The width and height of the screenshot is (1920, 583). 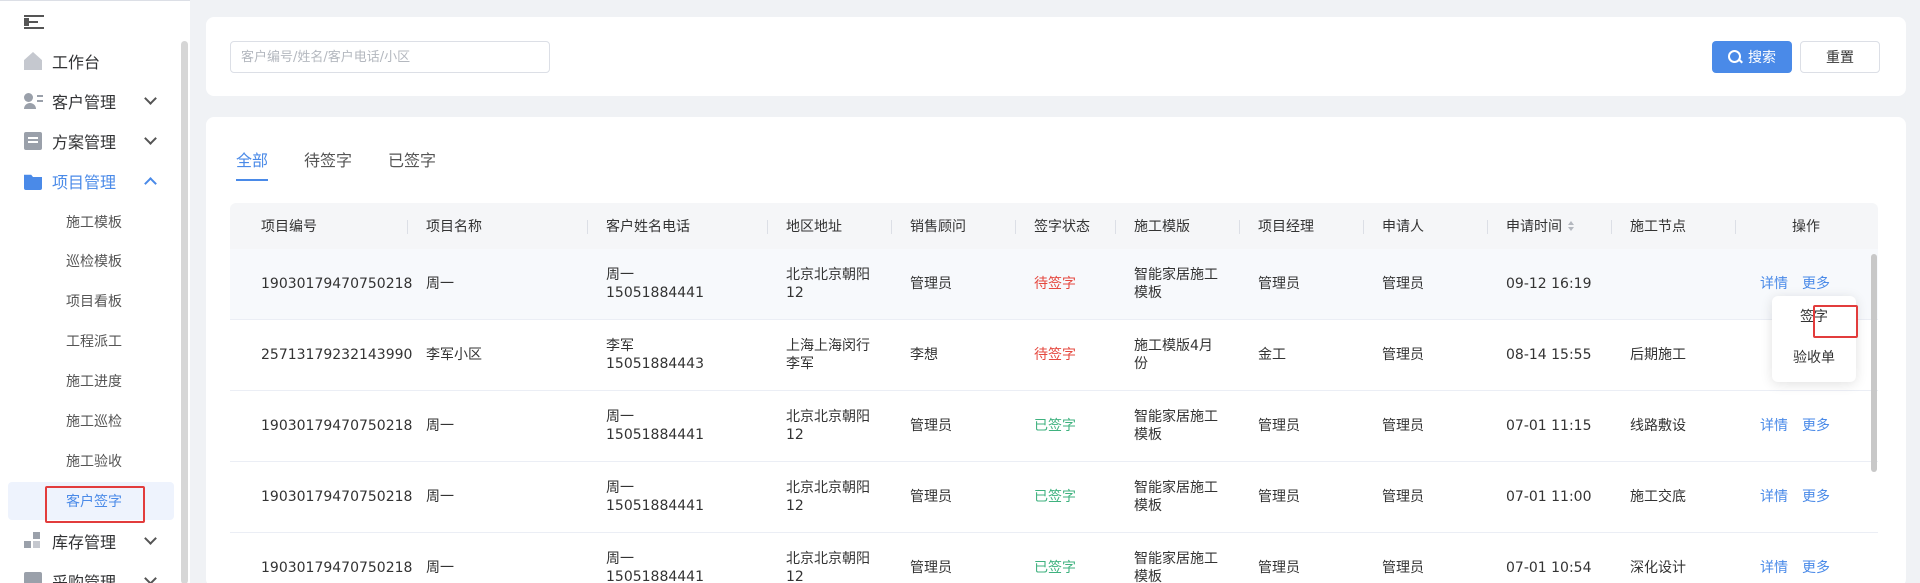 I want to click on sub-item-label: 客户签字, so click(x=94, y=502).